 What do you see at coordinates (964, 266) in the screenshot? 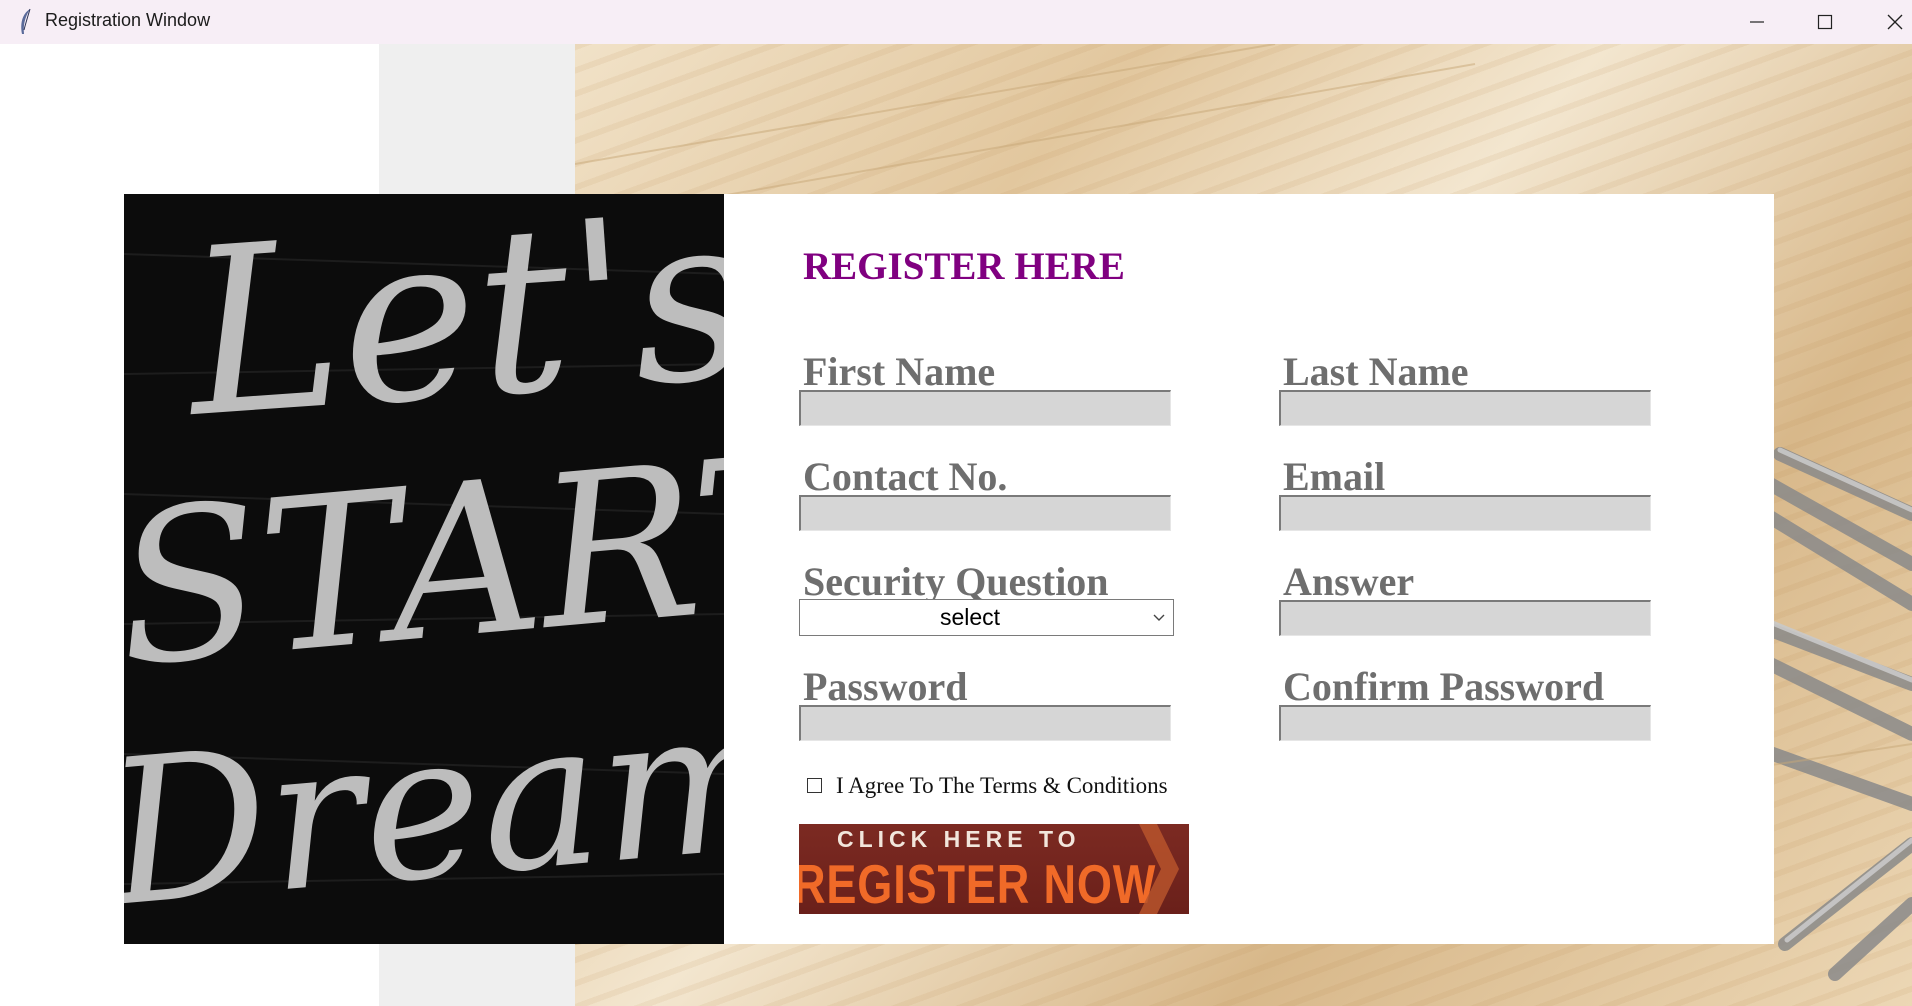
I see `form-heading: REGISTER HERE` at bounding box center [964, 266].